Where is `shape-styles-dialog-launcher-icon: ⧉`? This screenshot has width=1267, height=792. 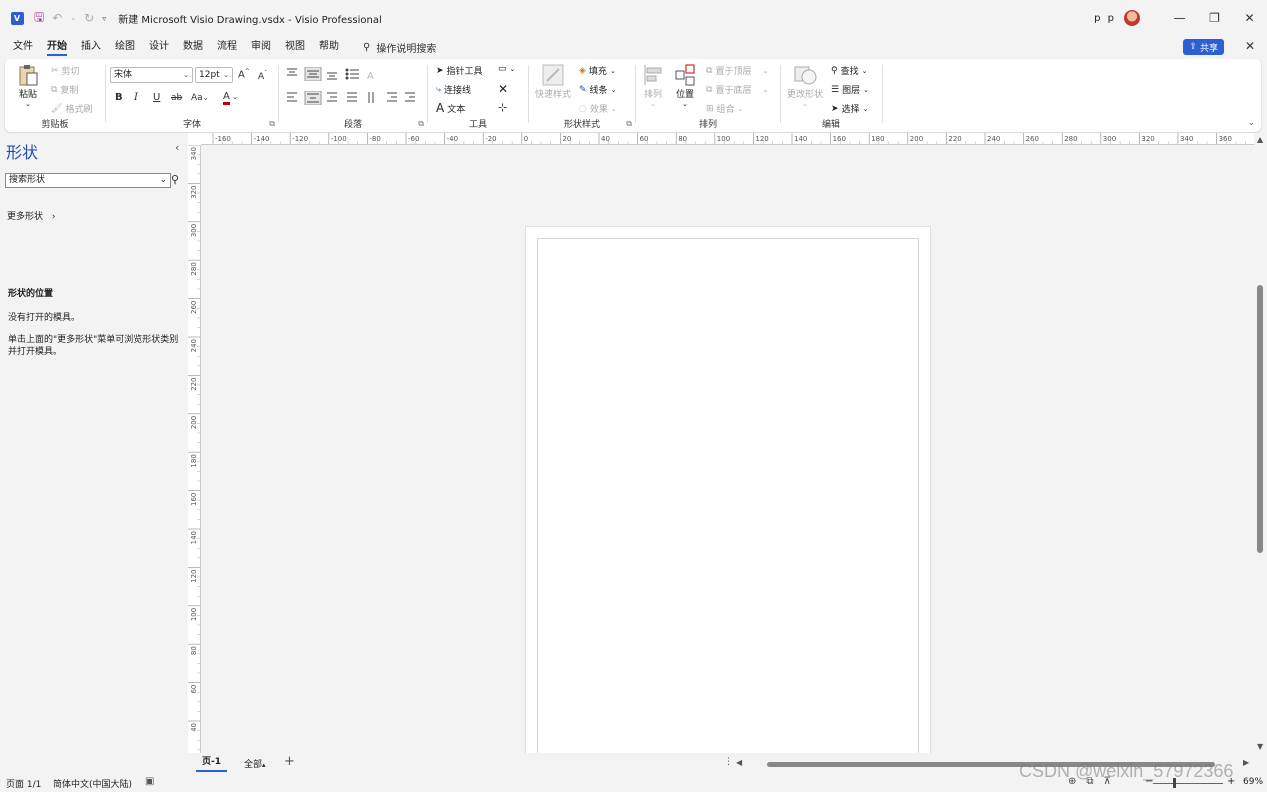 shape-styles-dialog-launcher-icon: ⧉ is located at coordinates (629, 124).